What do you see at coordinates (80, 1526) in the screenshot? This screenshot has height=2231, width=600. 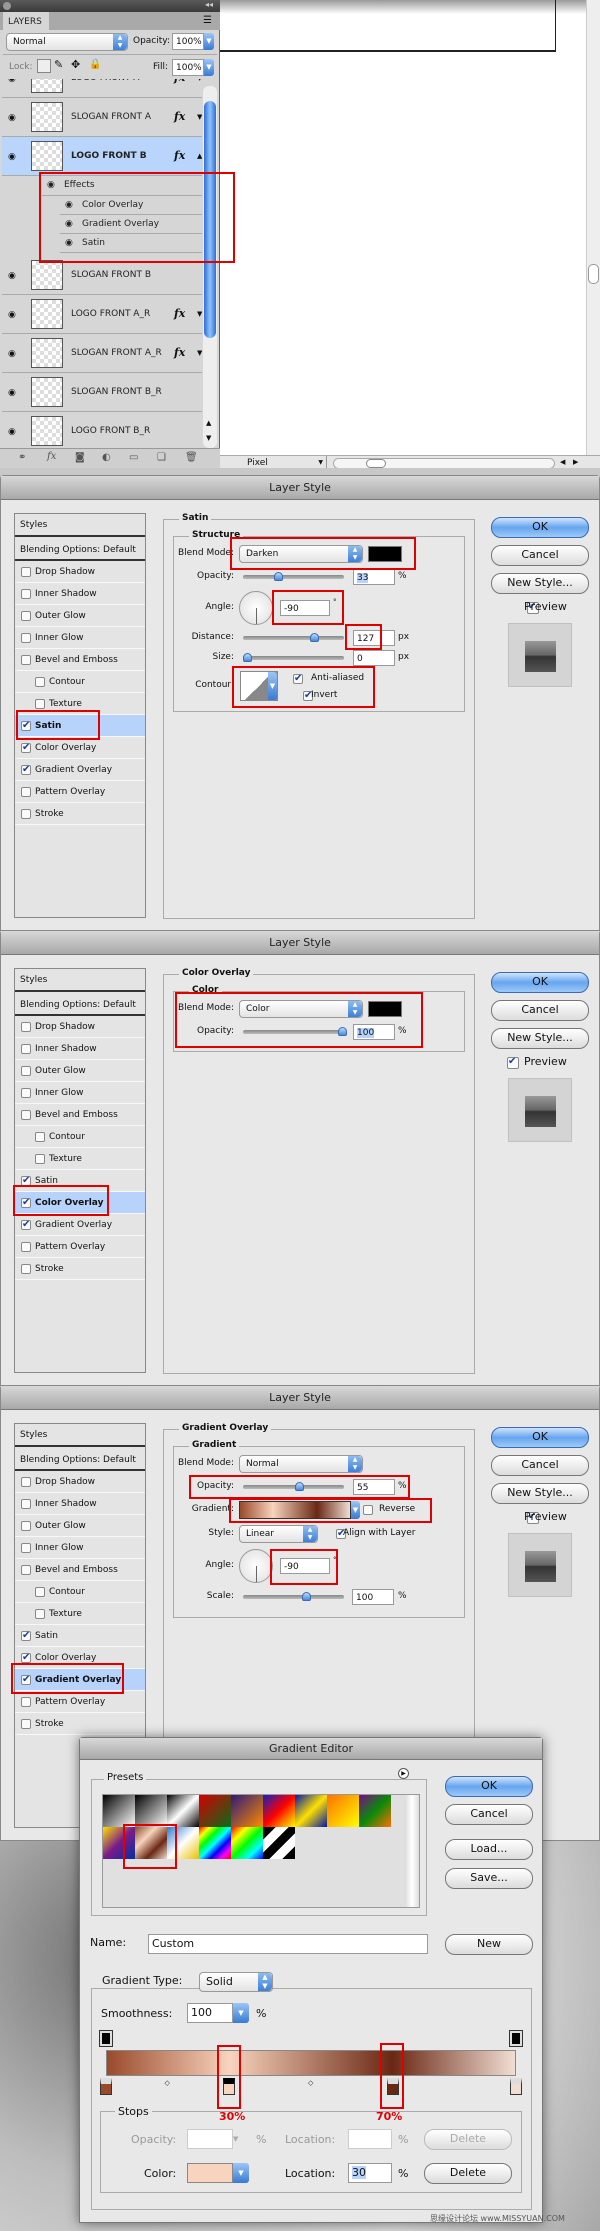 I see `style-item-outer-glow: Outer Glow` at bounding box center [80, 1526].